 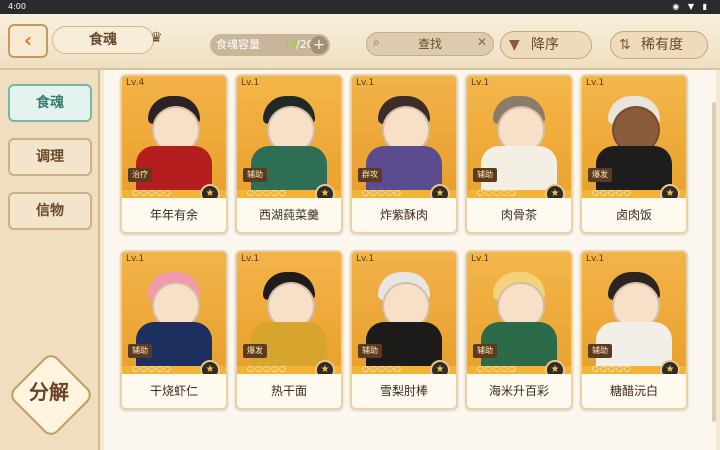 I want to click on sidebar-tab-tiaoli: 调理, so click(x=50, y=157).